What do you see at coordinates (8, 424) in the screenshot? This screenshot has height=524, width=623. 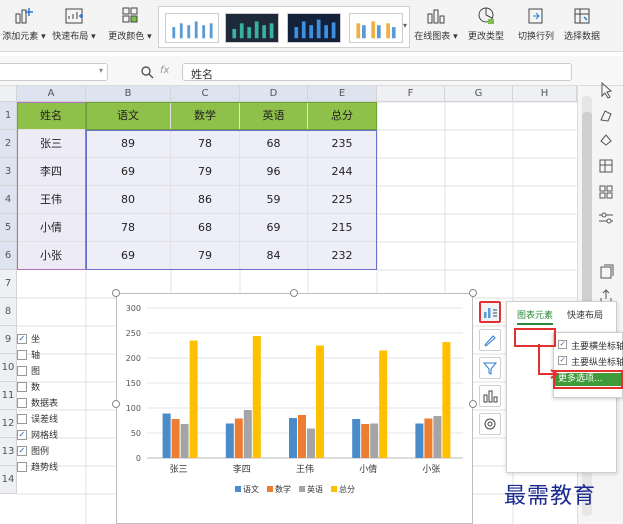 I see `row-header-12: 12` at bounding box center [8, 424].